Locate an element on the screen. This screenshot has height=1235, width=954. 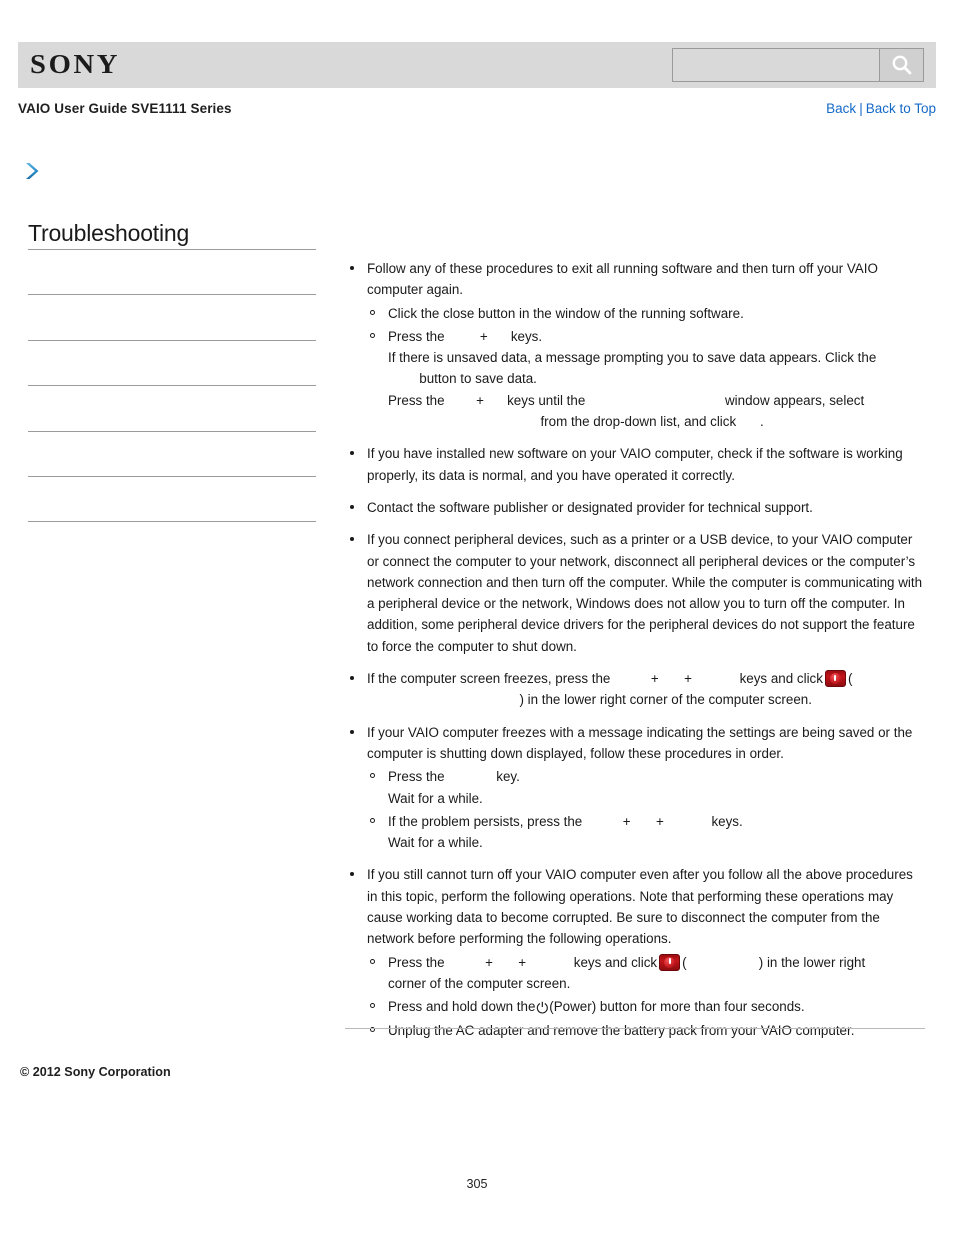
search-box is located at coordinates (798, 65).